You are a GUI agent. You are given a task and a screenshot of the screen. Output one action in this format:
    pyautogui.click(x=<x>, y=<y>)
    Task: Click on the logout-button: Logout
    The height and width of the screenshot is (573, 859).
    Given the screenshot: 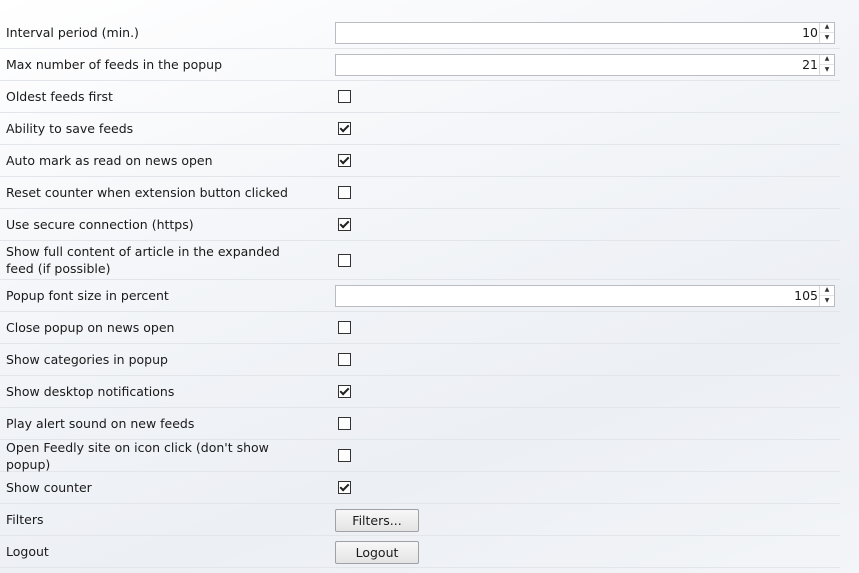 What is the action you would take?
    pyautogui.click(x=377, y=552)
    